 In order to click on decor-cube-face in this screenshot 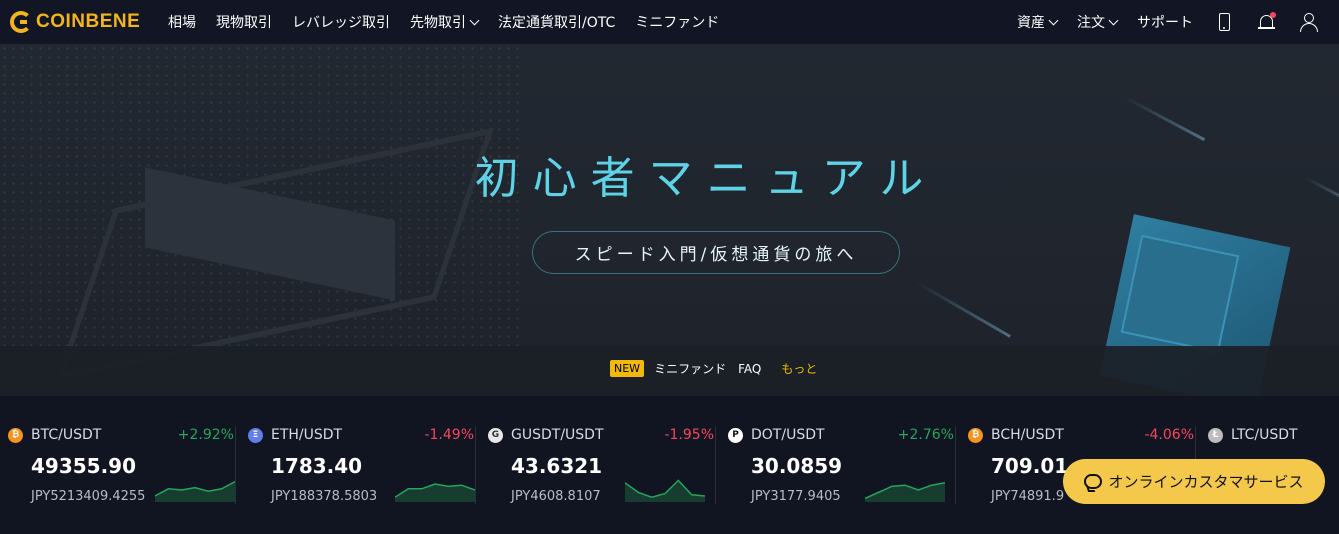, I will do `click(1180, 294)`.